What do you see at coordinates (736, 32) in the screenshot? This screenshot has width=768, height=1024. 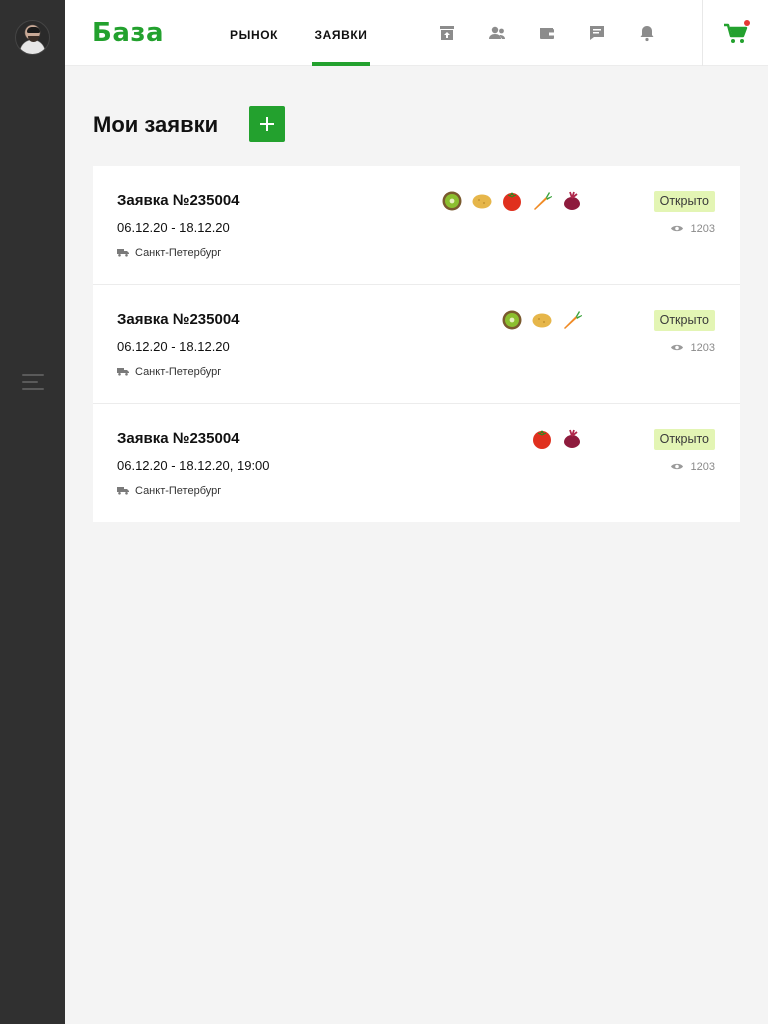 I see `cart-icon` at bounding box center [736, 32].